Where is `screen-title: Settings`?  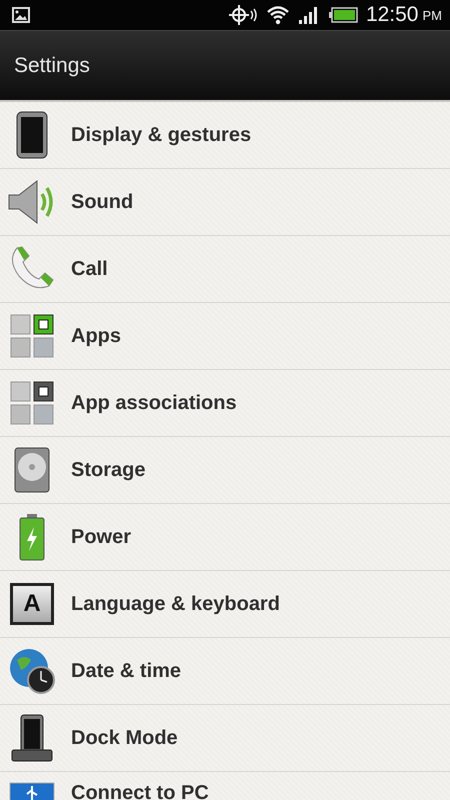 screen-title: Settings is located at coordinates (52, 66).